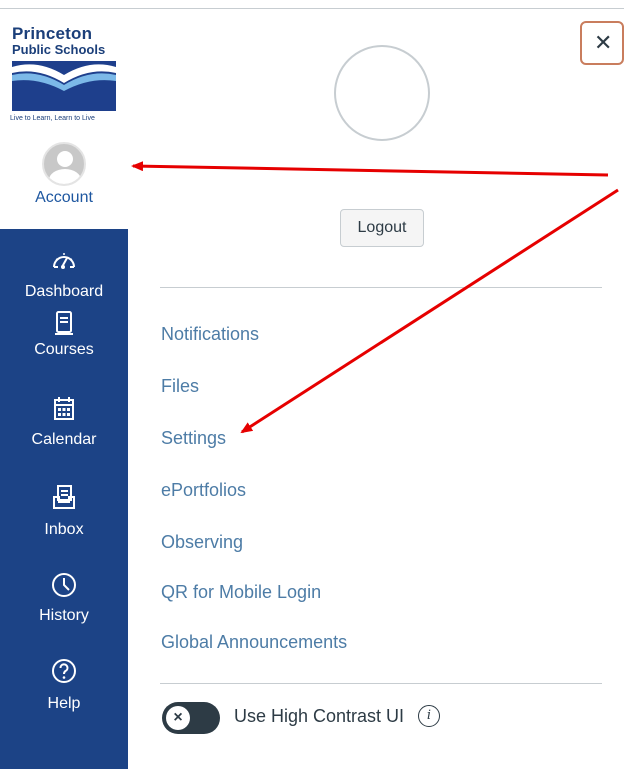 The image size is (624, 769). I want to click on link-qr-mobile-login: QR for Mobile Login, so click(241, 592).